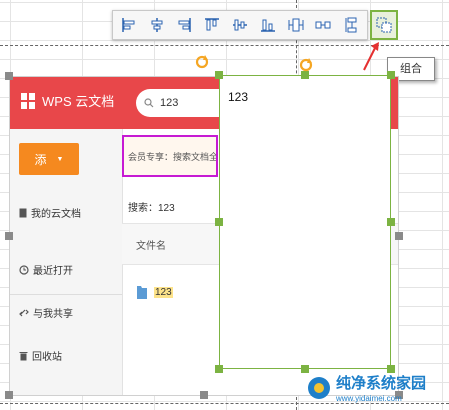  Describe the element at coordinates (60, 159) in the screenshot. I see `caret-down-icon: ▼` at that location.